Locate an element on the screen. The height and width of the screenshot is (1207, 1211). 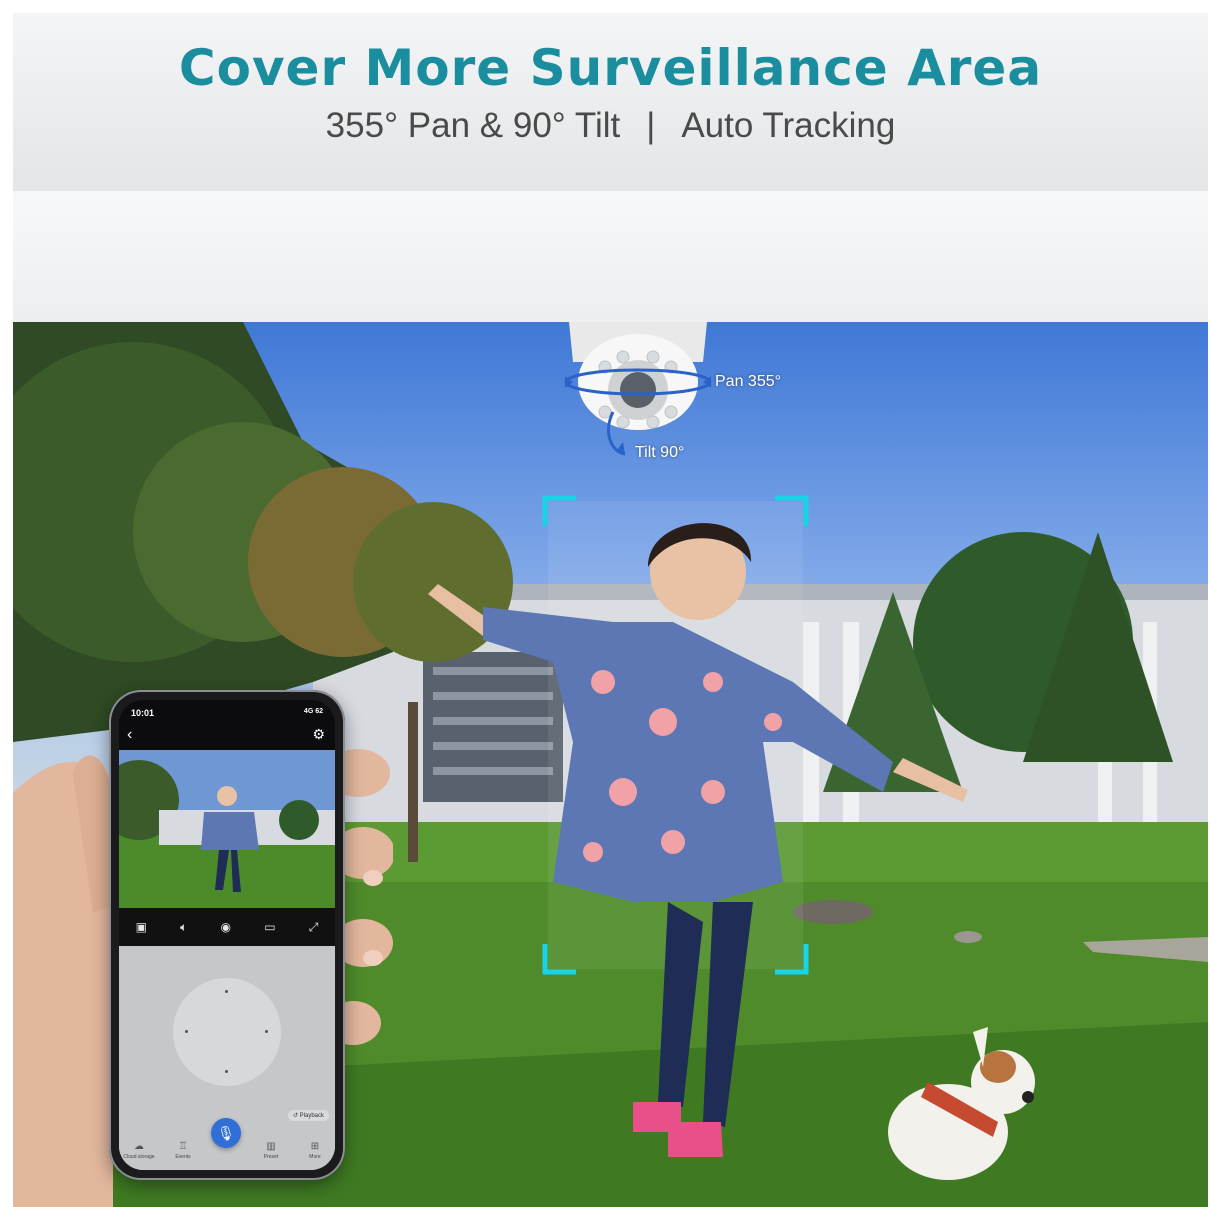
speaker-icon: 🔈︎ is located at coordinates (183, 927).